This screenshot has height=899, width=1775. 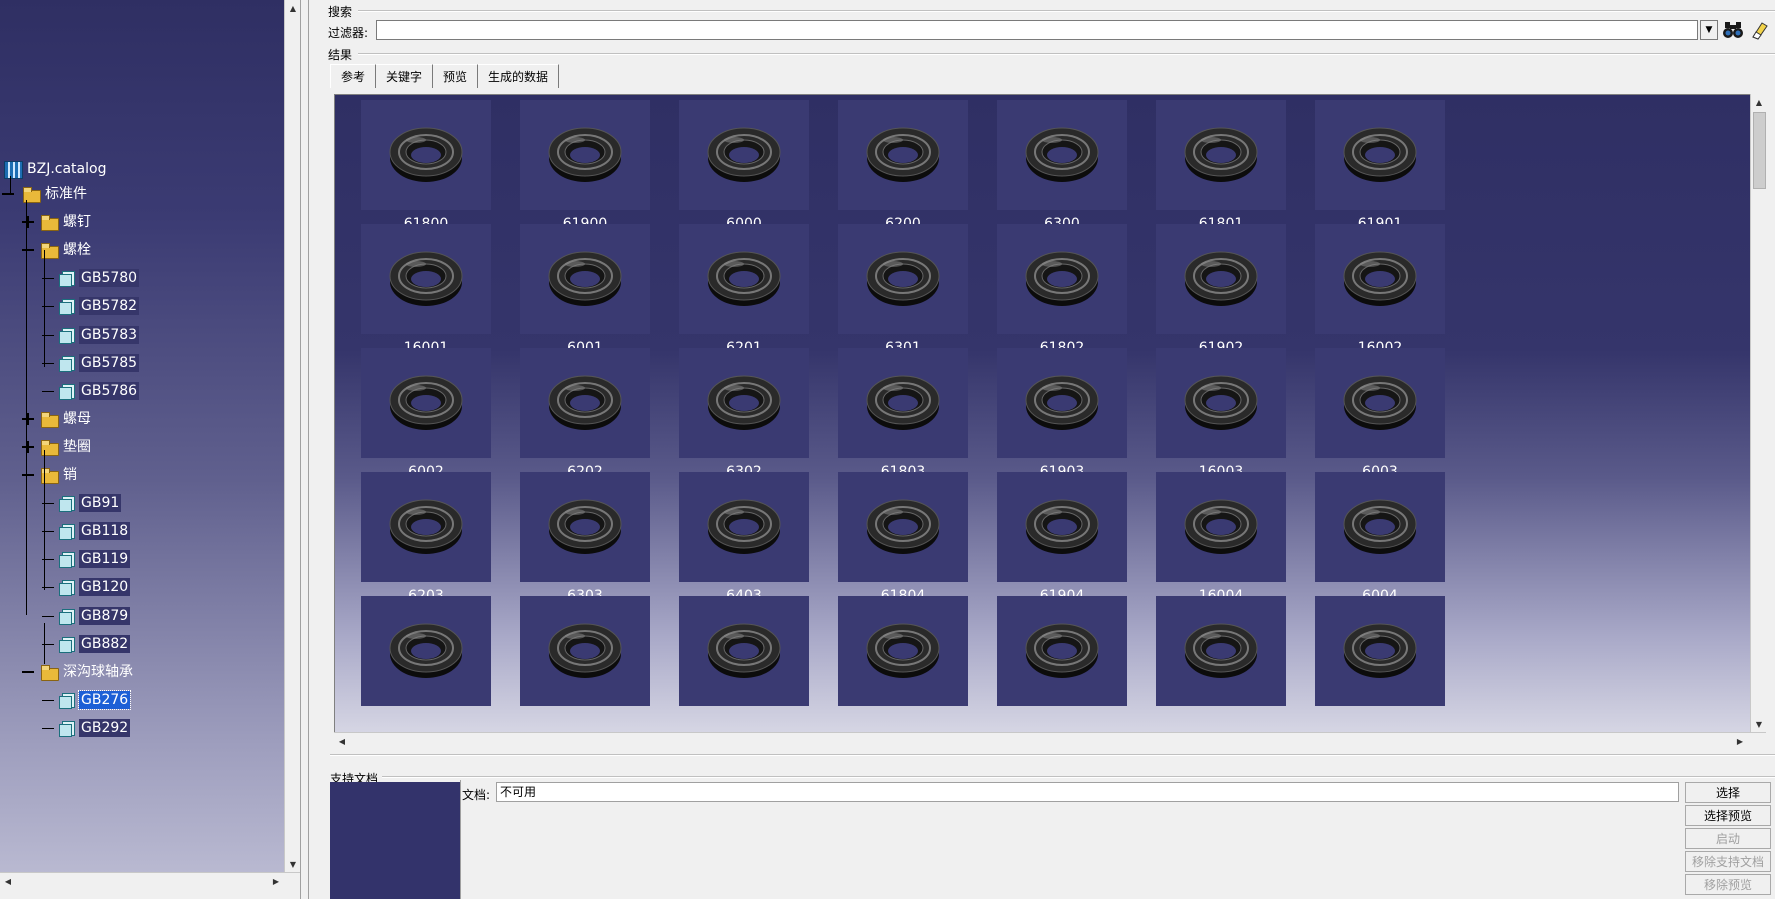 I want to click on search-group-divider, so click(x=1066, y=11).